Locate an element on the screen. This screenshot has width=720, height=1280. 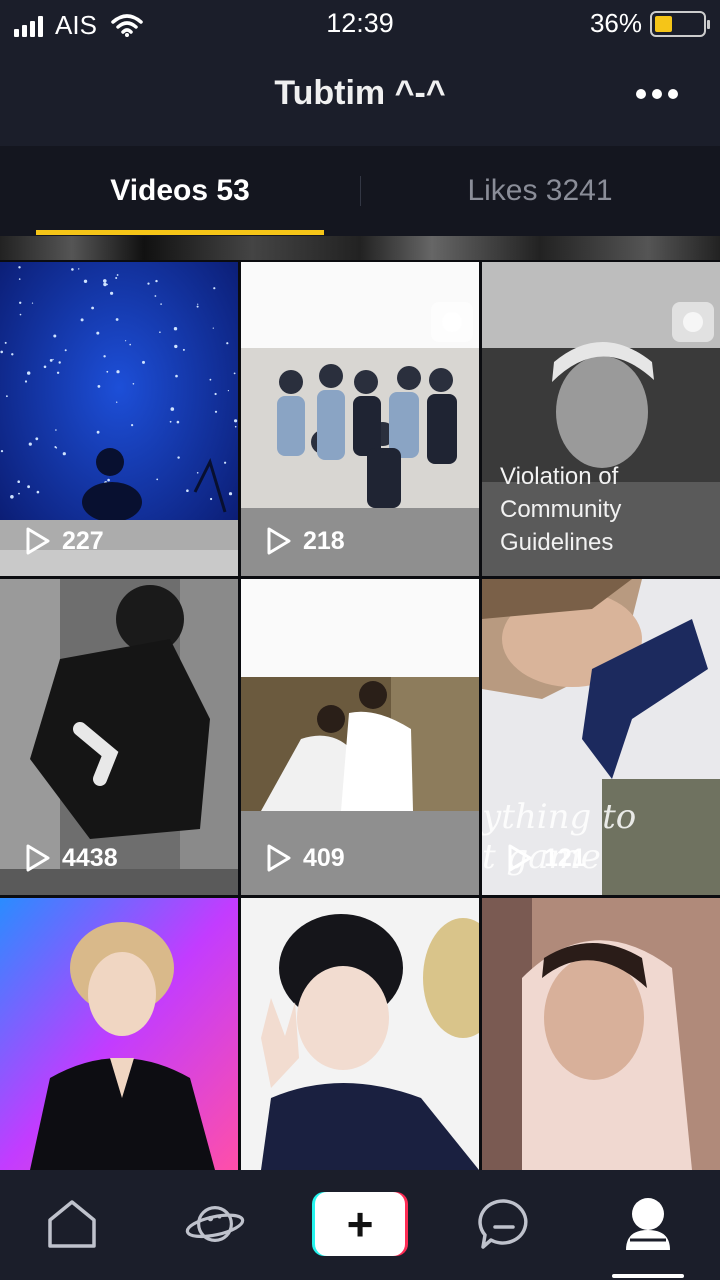
pink-hoodie-image is located at coordinates (601, 1034).